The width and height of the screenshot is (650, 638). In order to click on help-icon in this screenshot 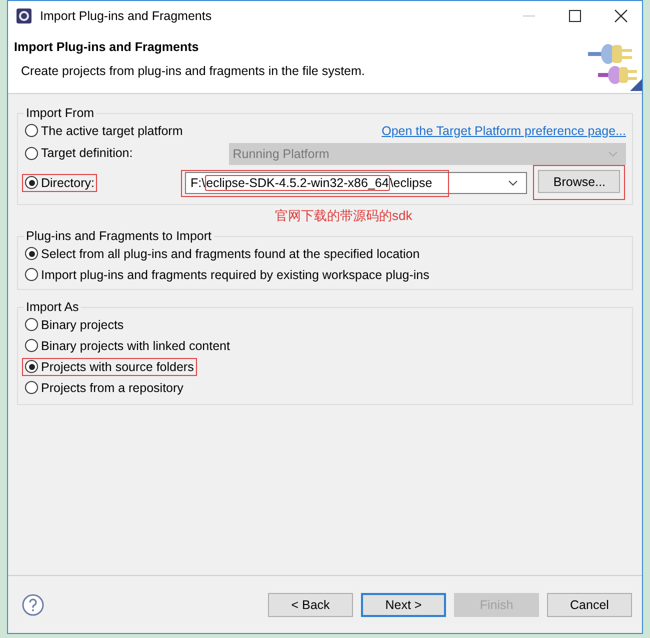, I will do `click(33, 605)`.